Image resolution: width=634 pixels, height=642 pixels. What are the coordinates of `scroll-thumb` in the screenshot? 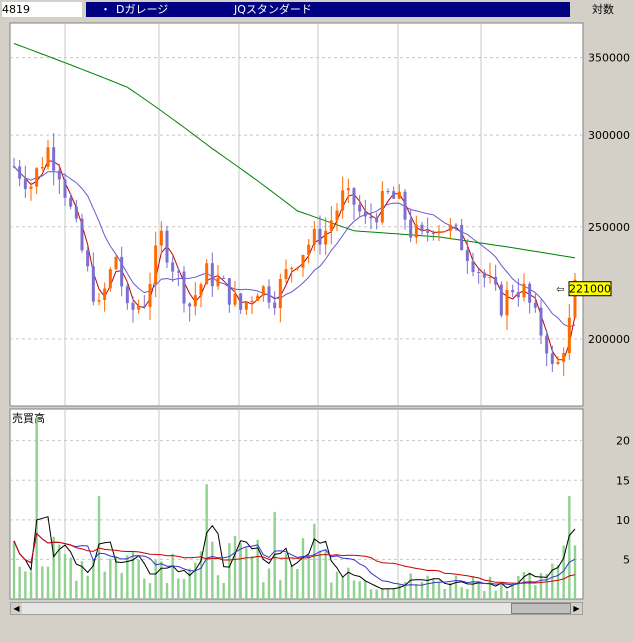 It's located at (541, 608).